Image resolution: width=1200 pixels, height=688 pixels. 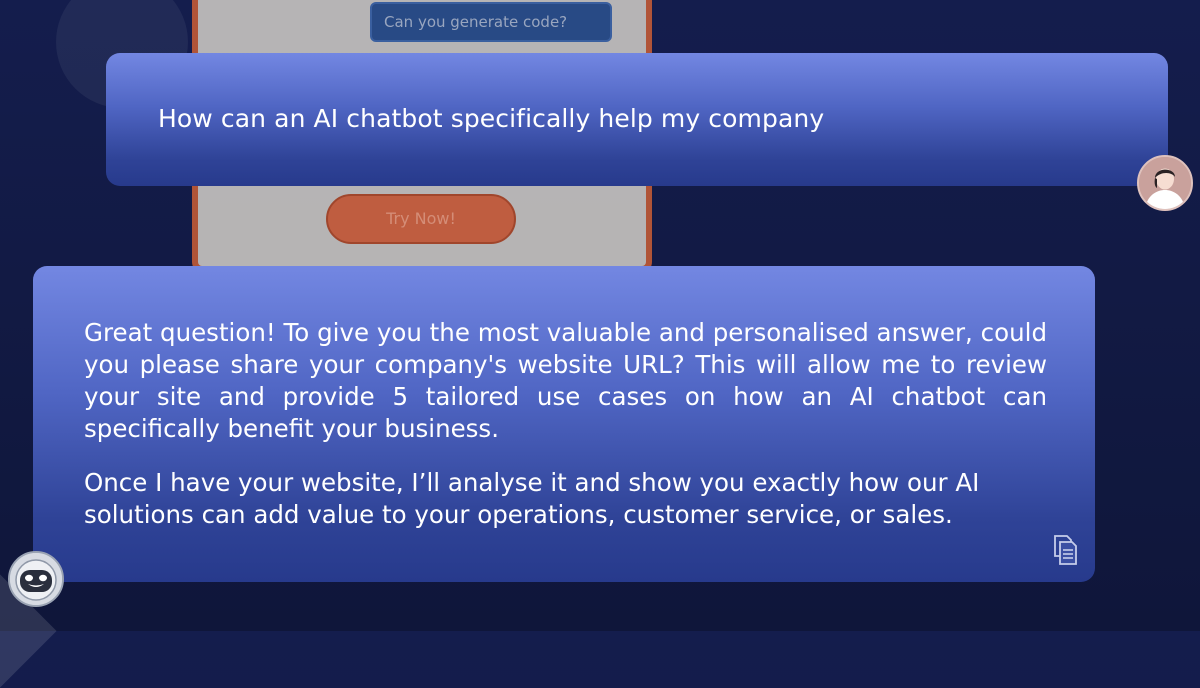 What do you see at coordinates (1065, 550) in the screenshot?
I see `copy-icon` at bounding box center [1065, 550].